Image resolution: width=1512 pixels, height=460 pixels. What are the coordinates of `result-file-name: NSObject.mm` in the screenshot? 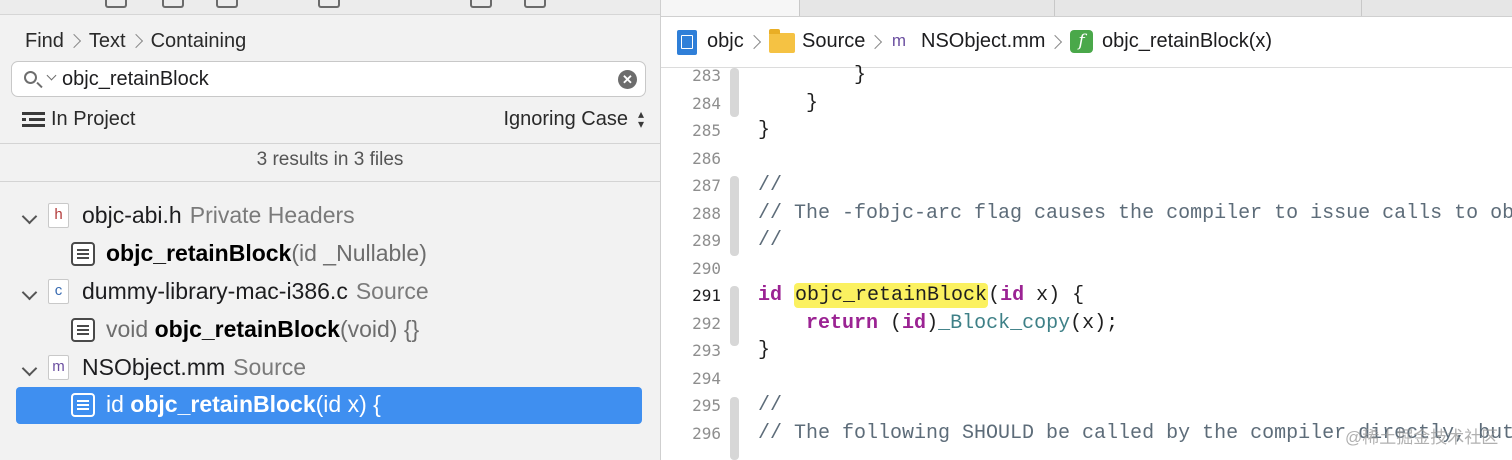 It's located at (154, 367).